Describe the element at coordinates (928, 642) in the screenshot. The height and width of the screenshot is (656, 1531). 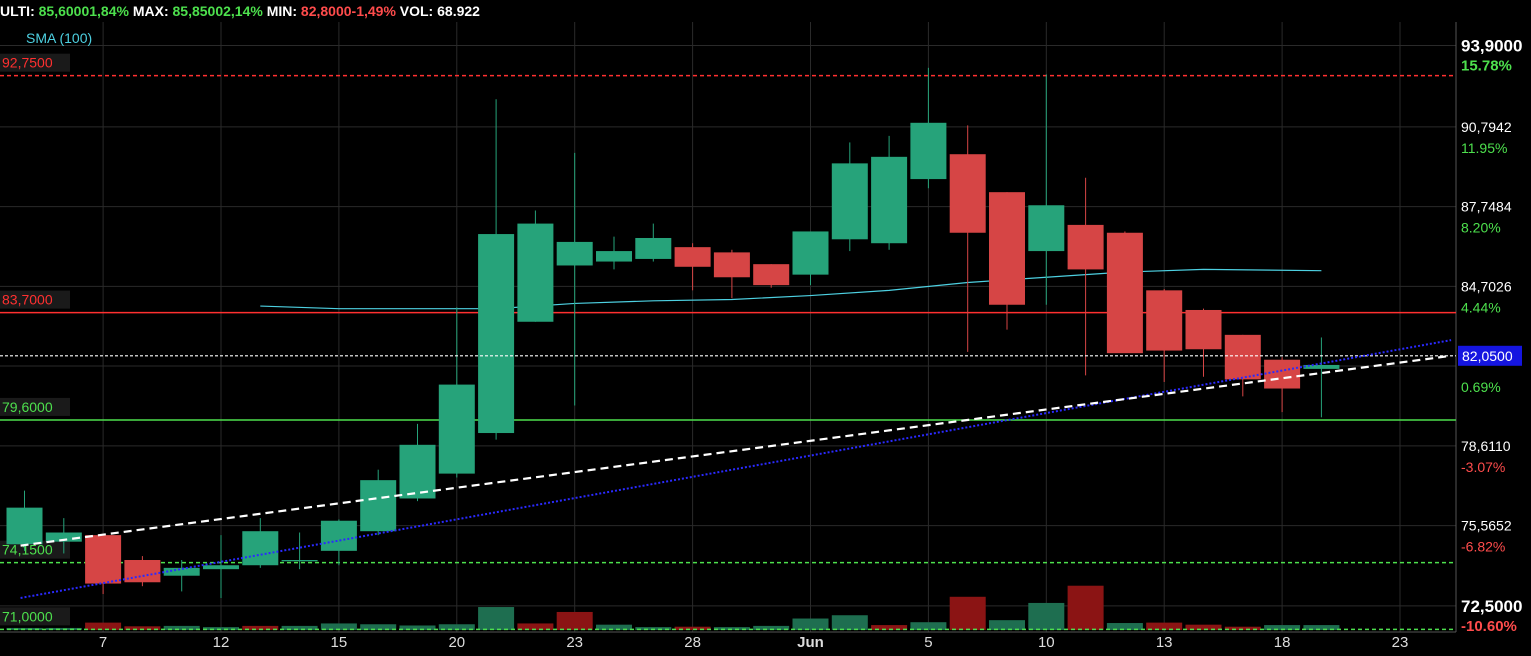
I see `time-axis-label: 5` at that location.